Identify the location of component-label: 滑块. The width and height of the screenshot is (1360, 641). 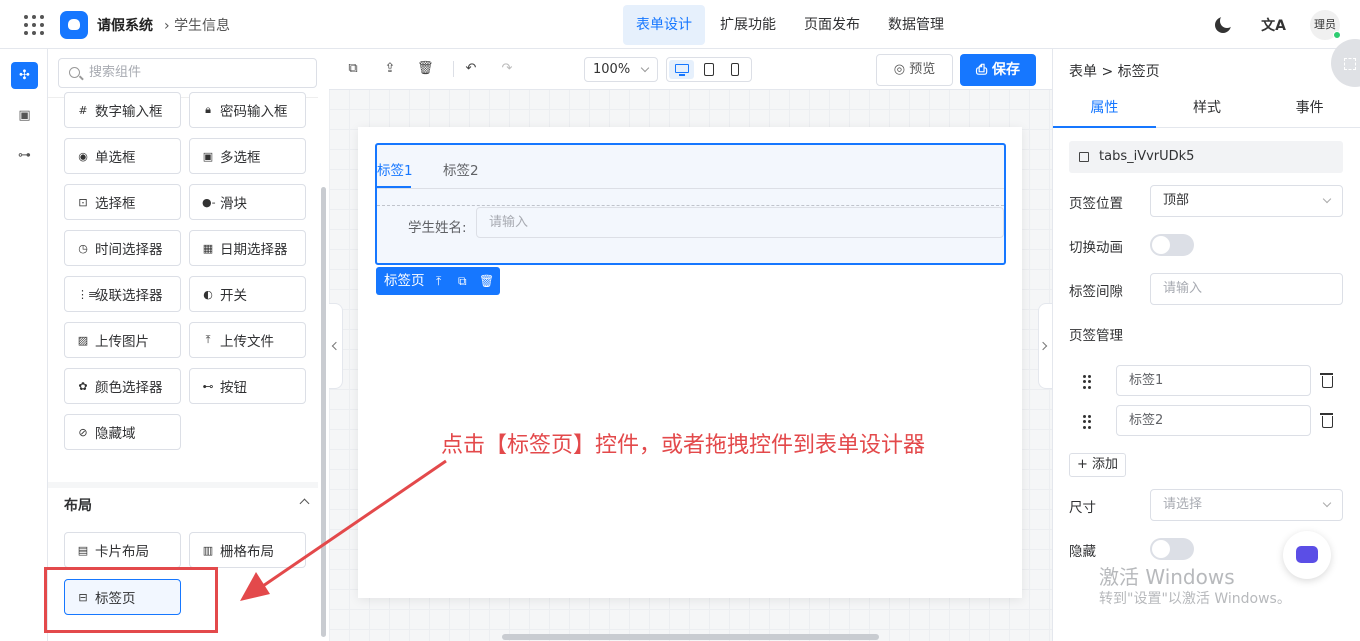
(233, 204).